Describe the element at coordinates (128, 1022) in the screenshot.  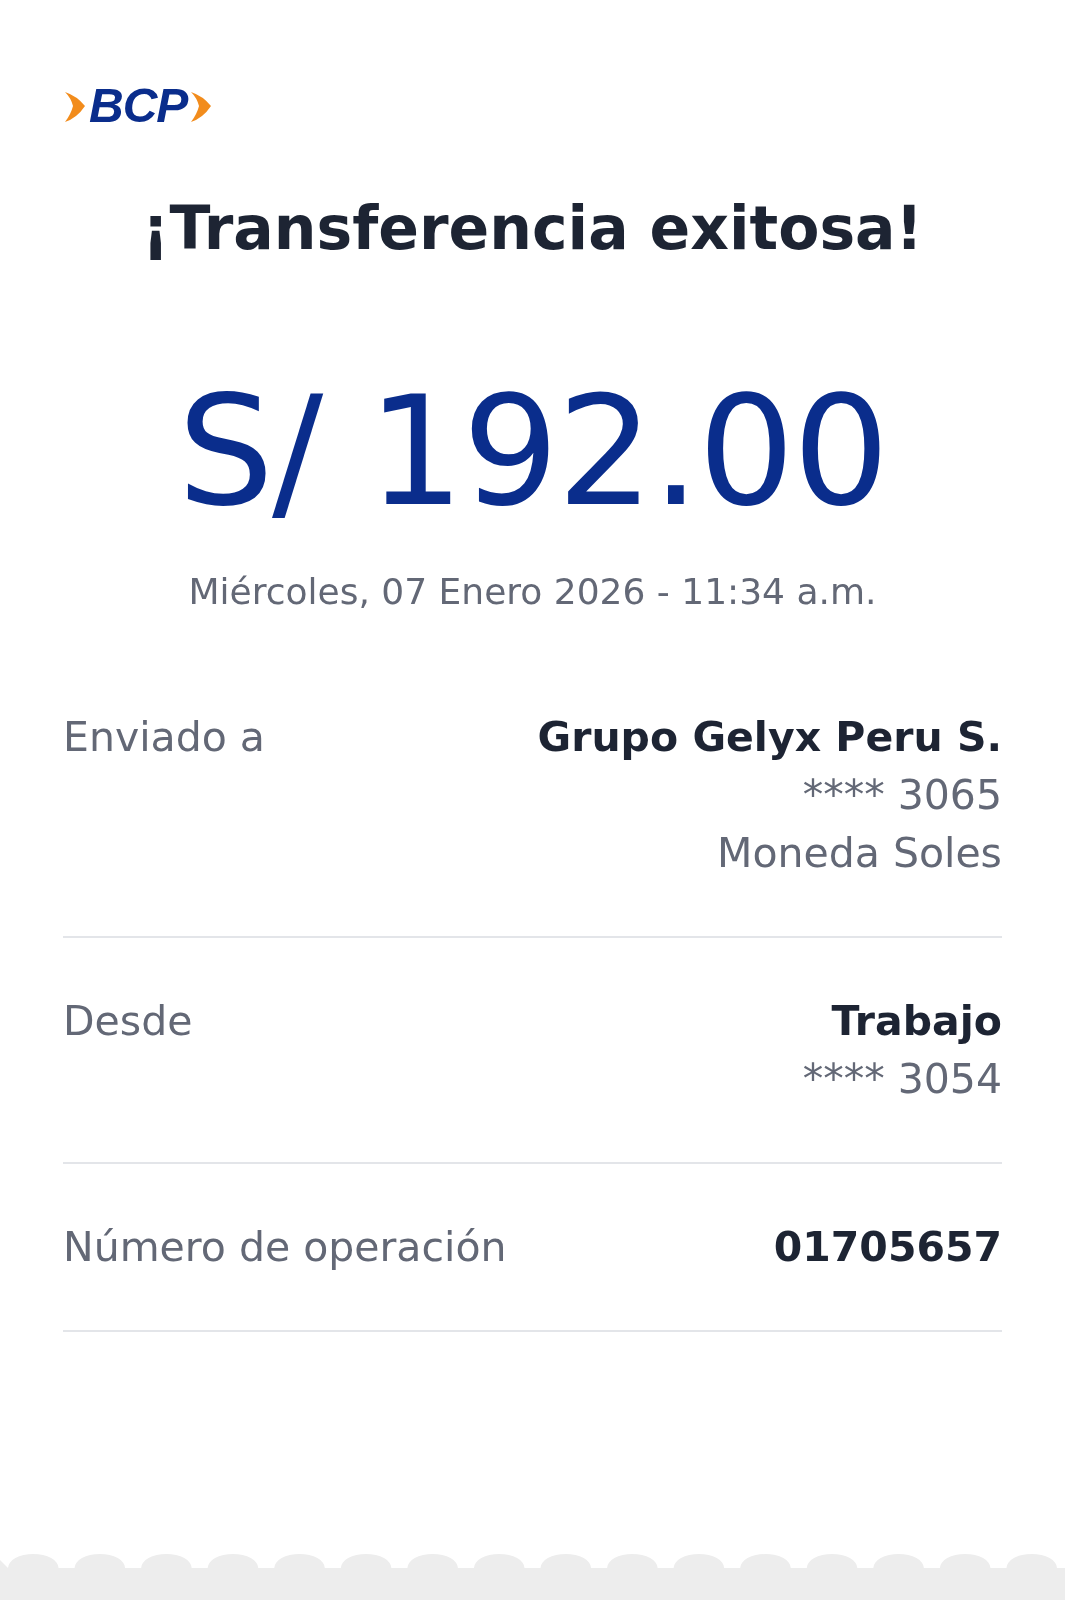
I see `detail-label: Desde` at that location.